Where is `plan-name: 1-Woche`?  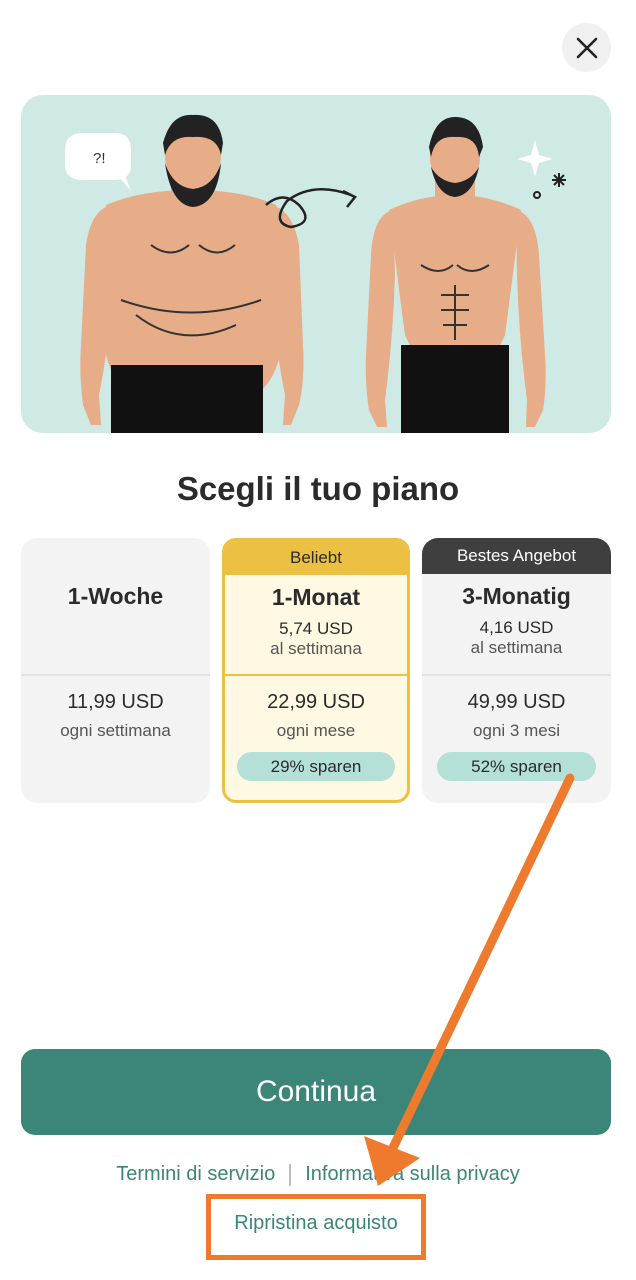
plan-name: 1-Woche is located at coordinates (115, 596).